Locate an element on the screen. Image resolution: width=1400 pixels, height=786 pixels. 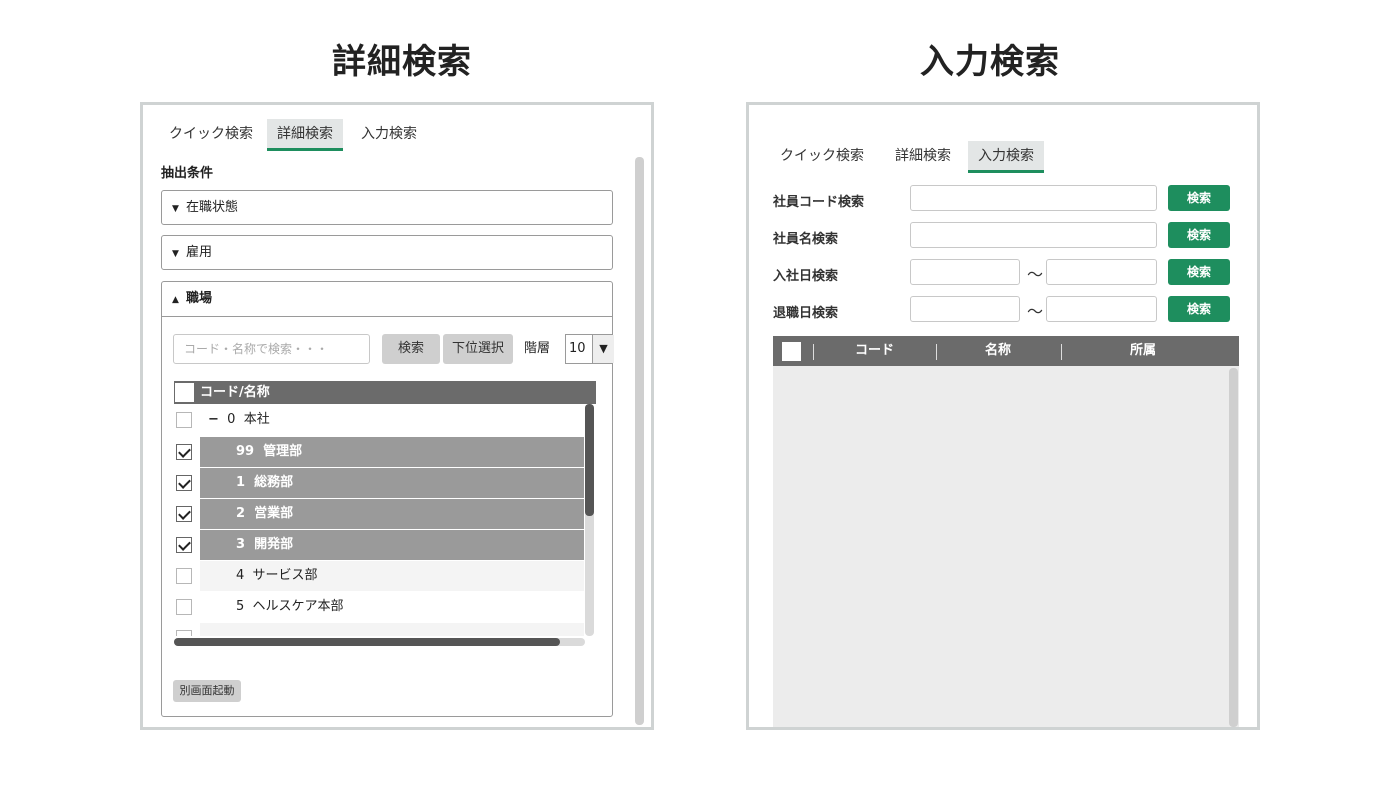
level-label: 階層 is located at coordinates (537, 348).